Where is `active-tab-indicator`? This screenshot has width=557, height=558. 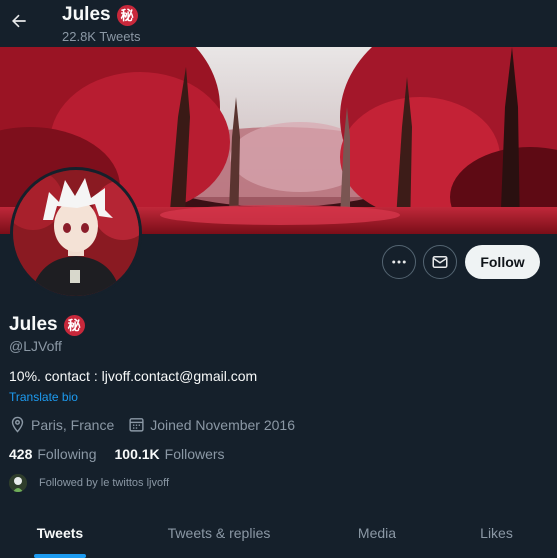 active-tab-indicator is located at coordinates (60, 556).